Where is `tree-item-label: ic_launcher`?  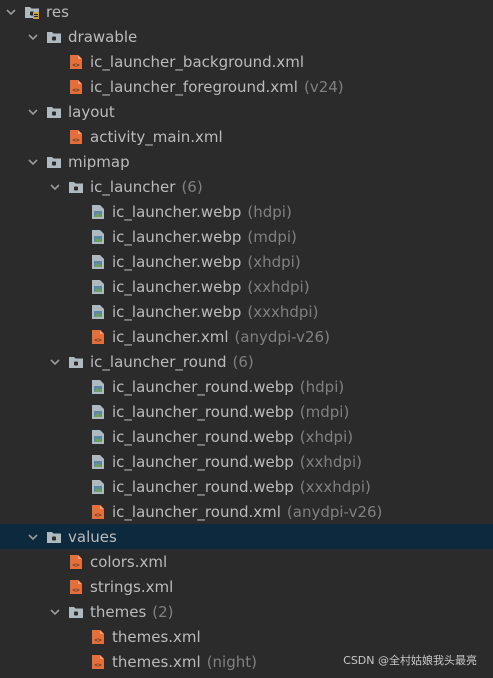
tree-item-label: ic_launcher is located at coordinates (133, 186).